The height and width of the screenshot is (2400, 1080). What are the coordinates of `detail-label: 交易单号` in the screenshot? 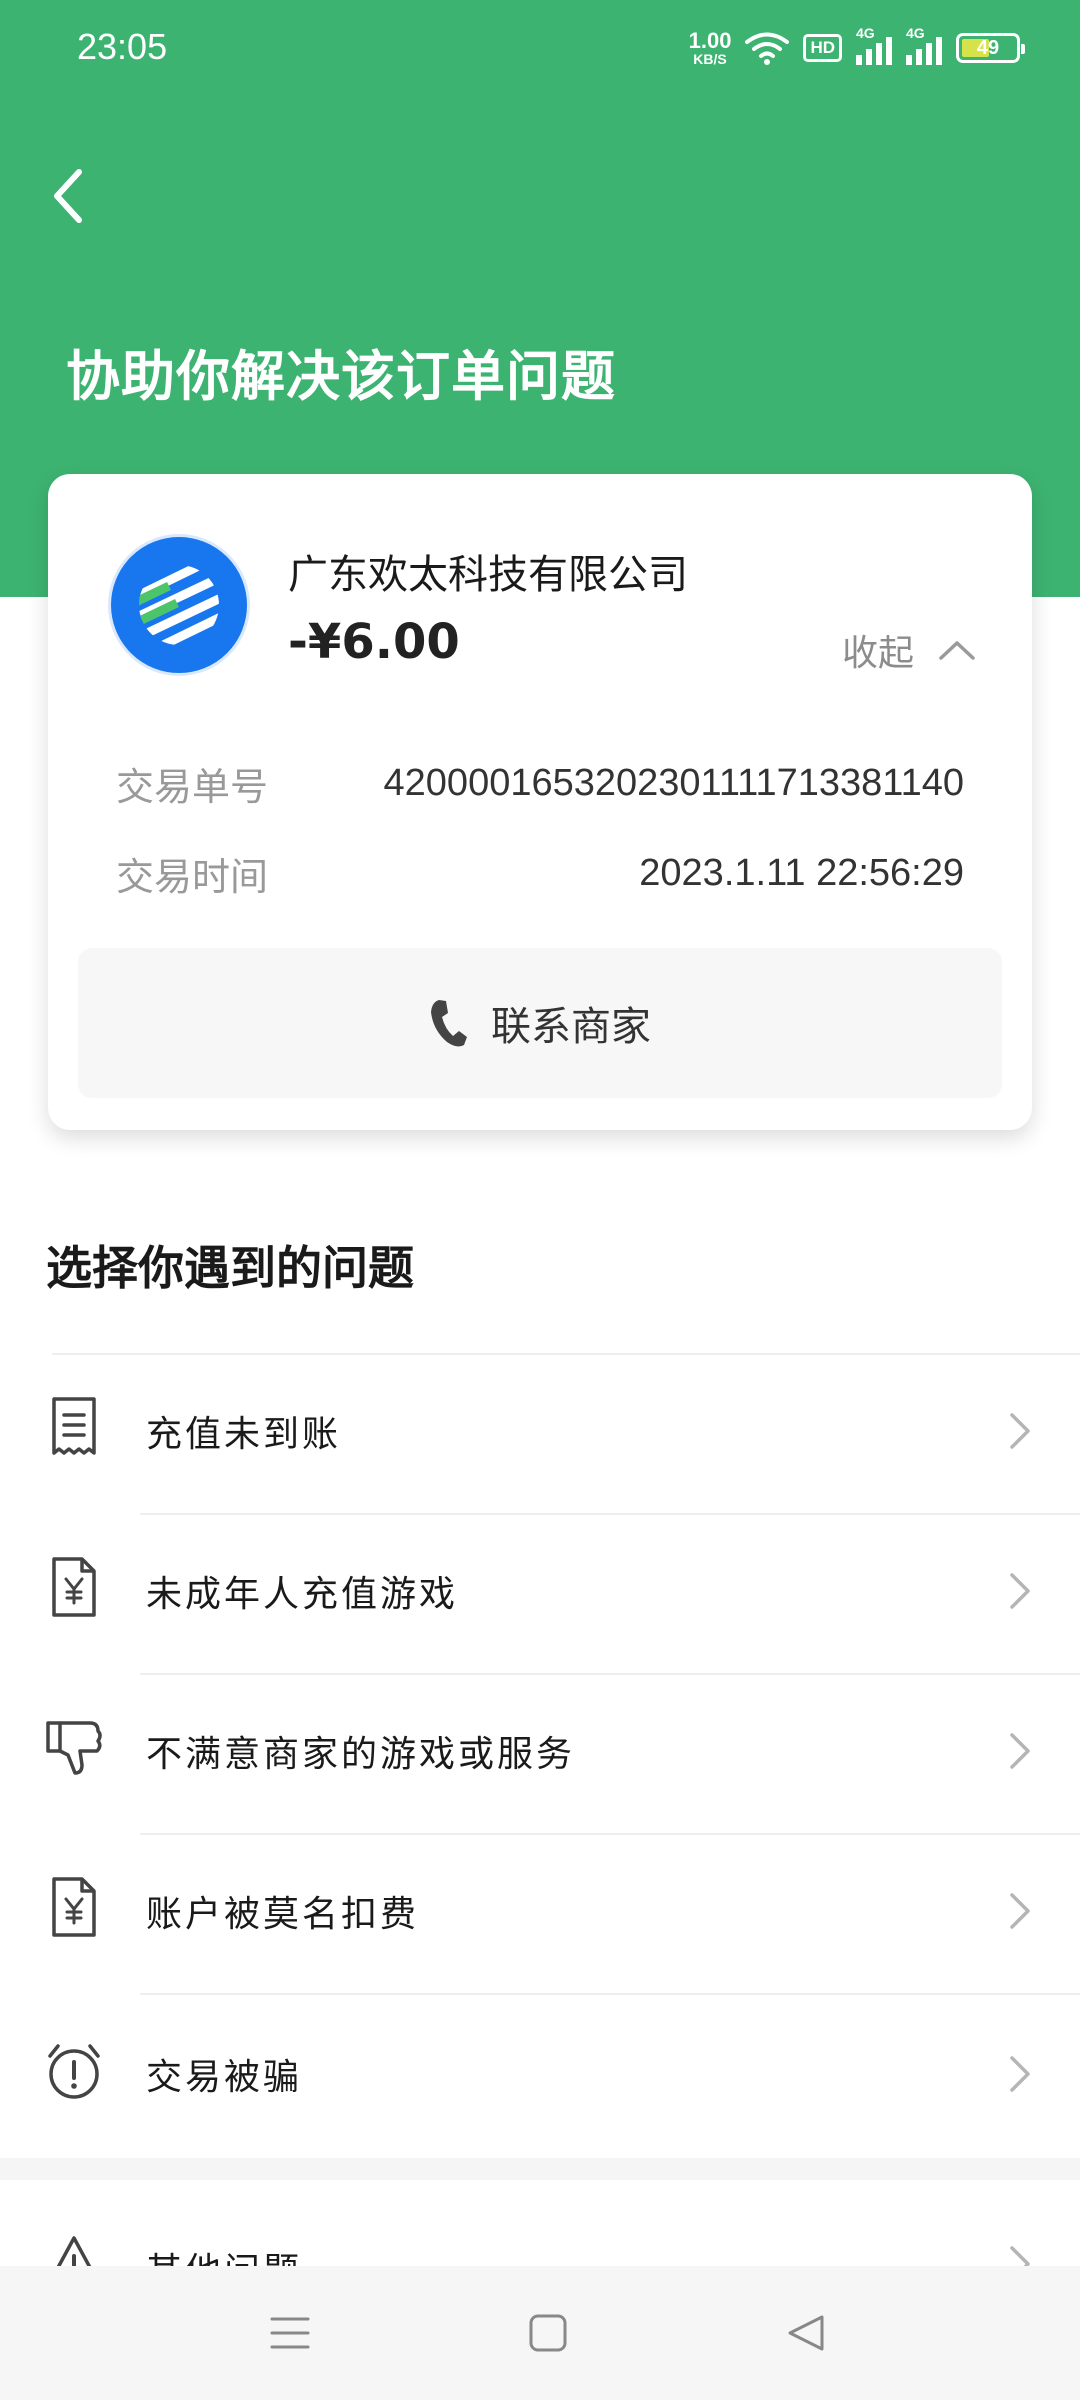 It's located at (192, 787).